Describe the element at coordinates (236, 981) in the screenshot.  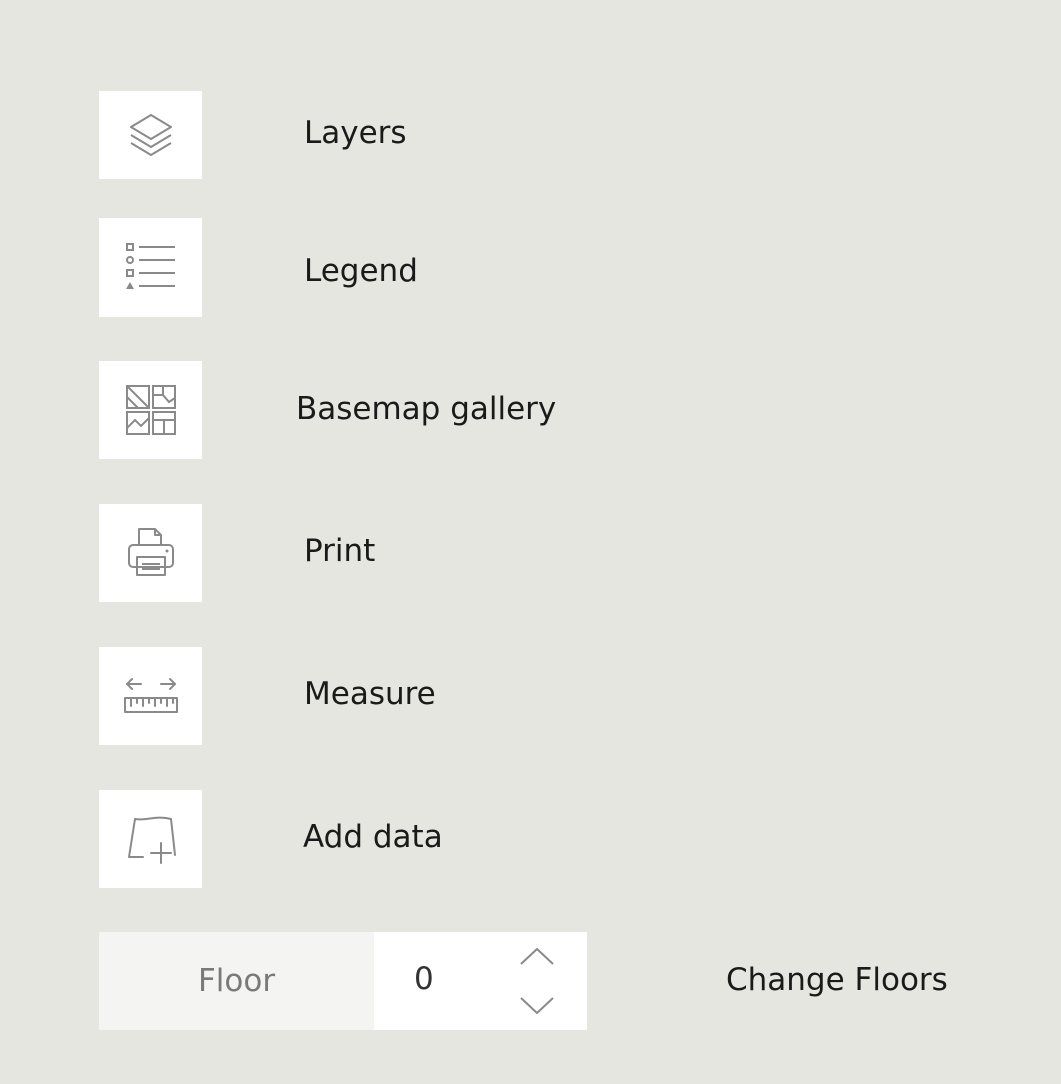
I see `floor-label: Floor` at that location.